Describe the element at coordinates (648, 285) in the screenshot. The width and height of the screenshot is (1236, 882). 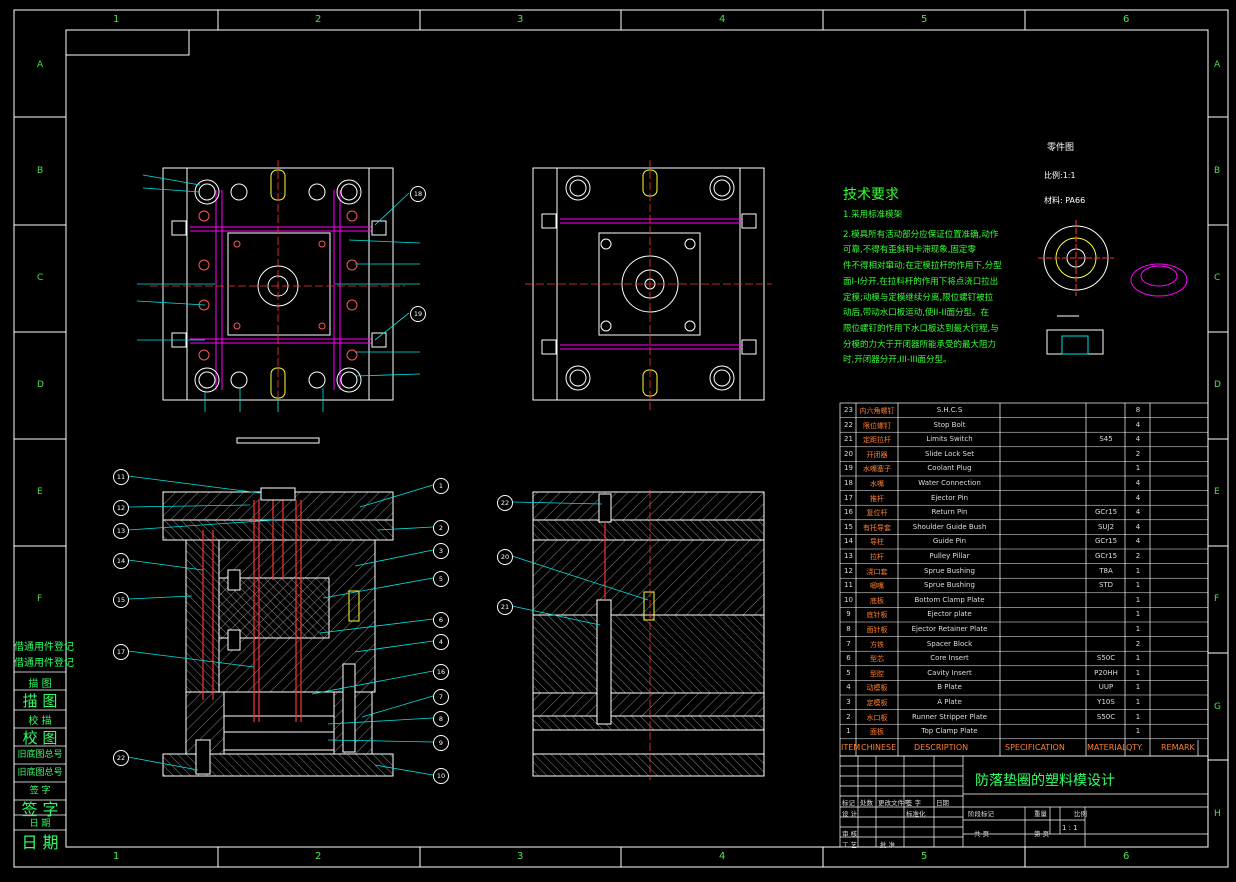
I see `plan-view-fixed-half` at that location.